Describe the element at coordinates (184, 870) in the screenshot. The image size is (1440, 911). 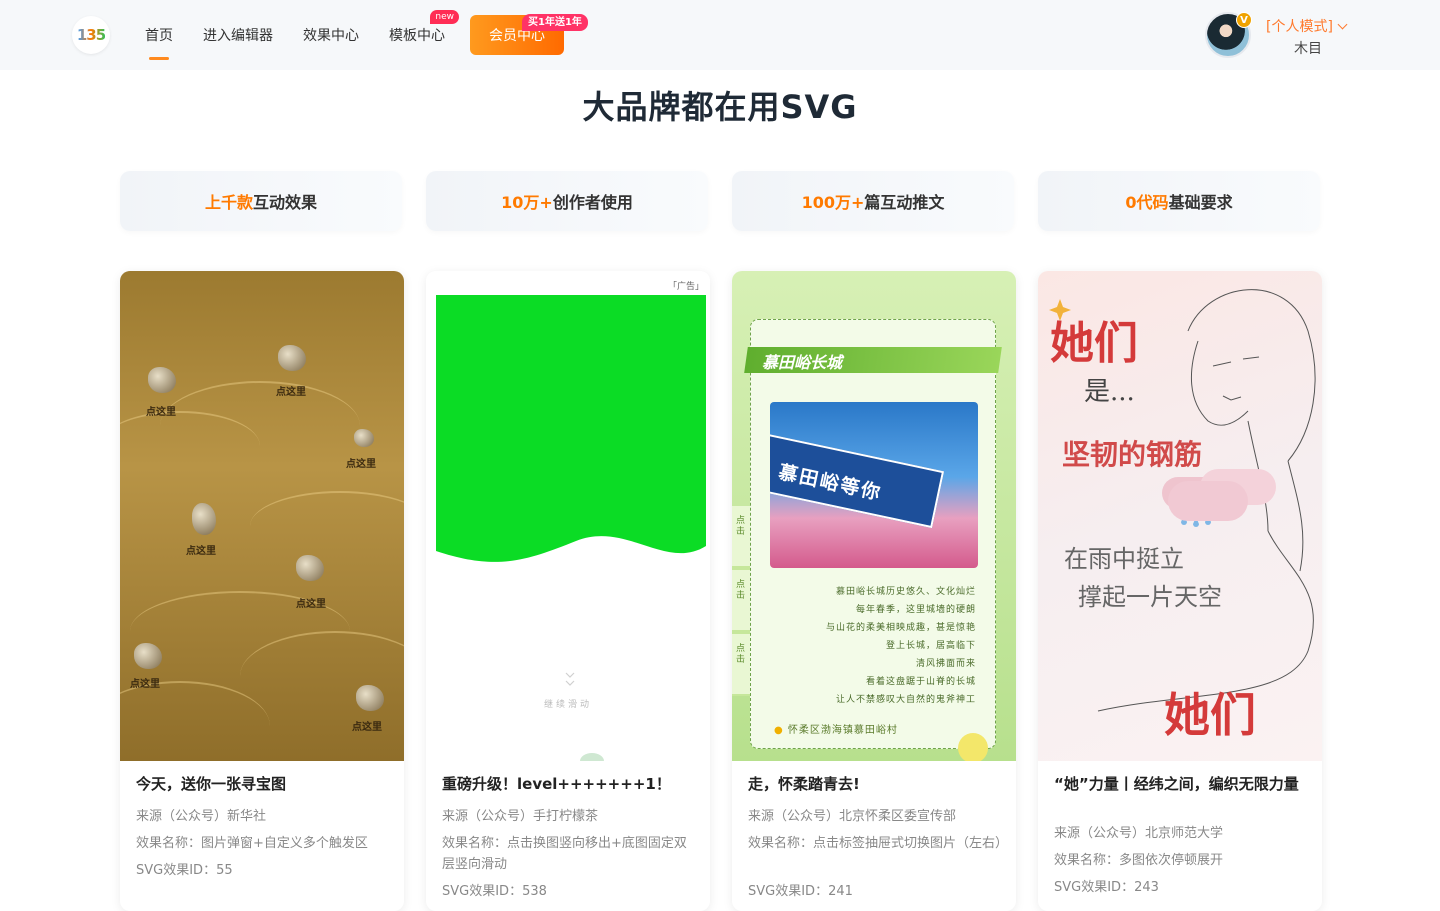
I see `card-svg-id: SVG效果ID：55` at that location.